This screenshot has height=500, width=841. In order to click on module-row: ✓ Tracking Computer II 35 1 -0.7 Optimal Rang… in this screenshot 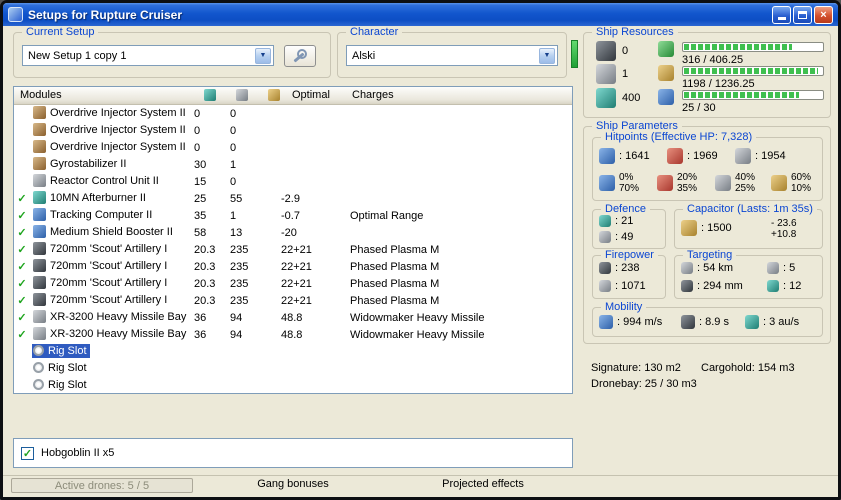, I will do `click(293, 215)`.